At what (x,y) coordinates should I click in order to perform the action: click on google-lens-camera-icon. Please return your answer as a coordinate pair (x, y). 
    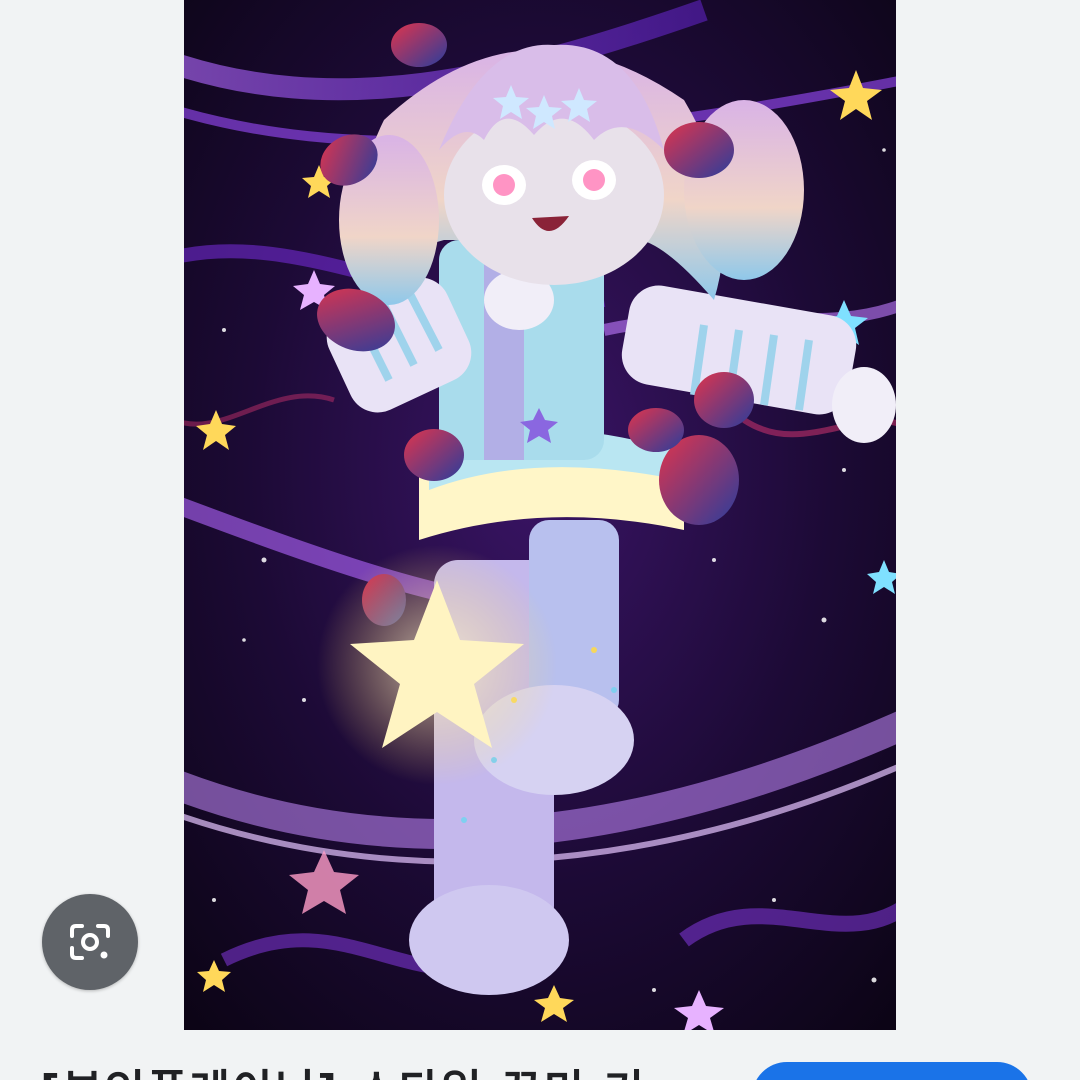
    Looking at the image, I should click on (90, 942).